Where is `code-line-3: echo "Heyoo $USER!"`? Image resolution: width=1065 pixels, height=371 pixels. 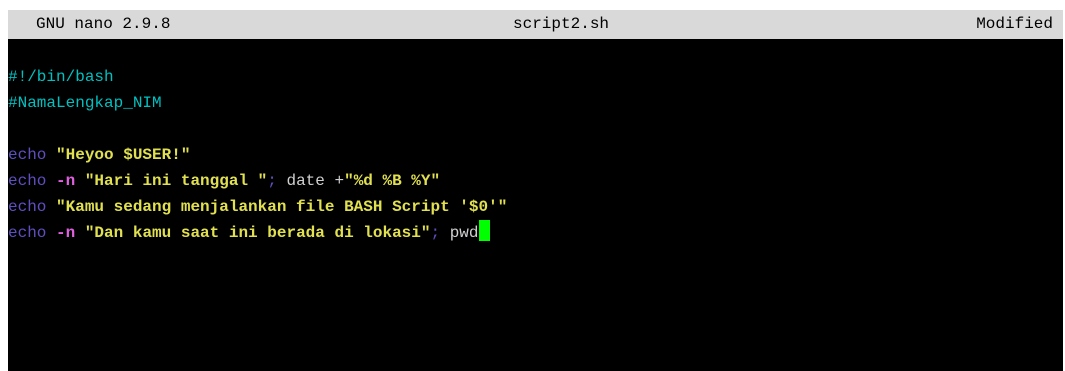 code-line-3: echo "Heyoo $USER!" is located at coordinates (535, 155).